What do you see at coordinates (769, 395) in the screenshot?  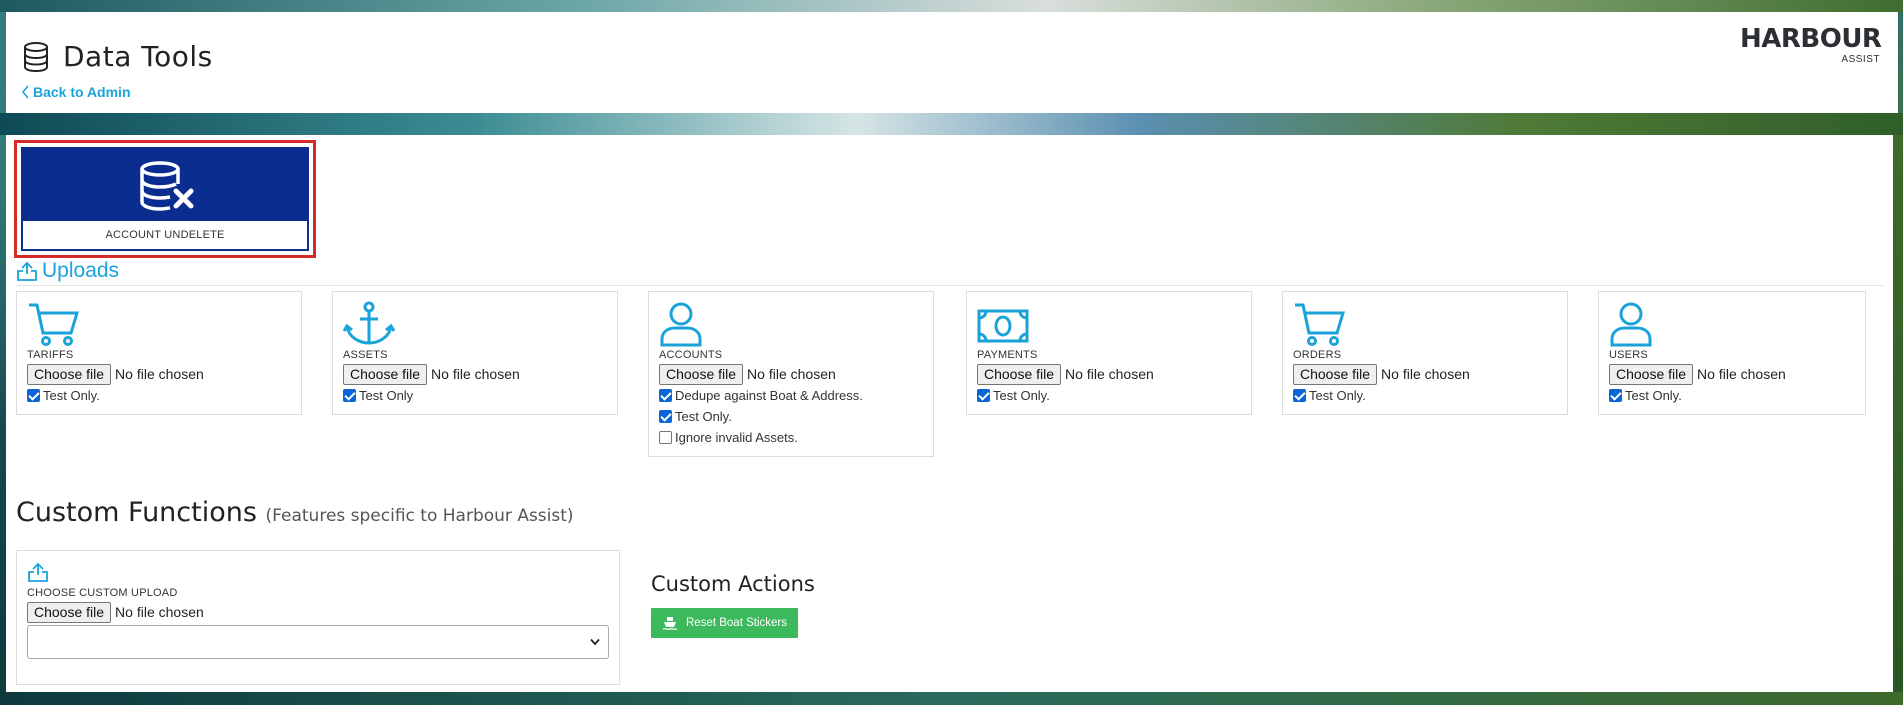 I see `checkbox-label: Dedupe against Boat & Address.` at bounding box center [769, 395].